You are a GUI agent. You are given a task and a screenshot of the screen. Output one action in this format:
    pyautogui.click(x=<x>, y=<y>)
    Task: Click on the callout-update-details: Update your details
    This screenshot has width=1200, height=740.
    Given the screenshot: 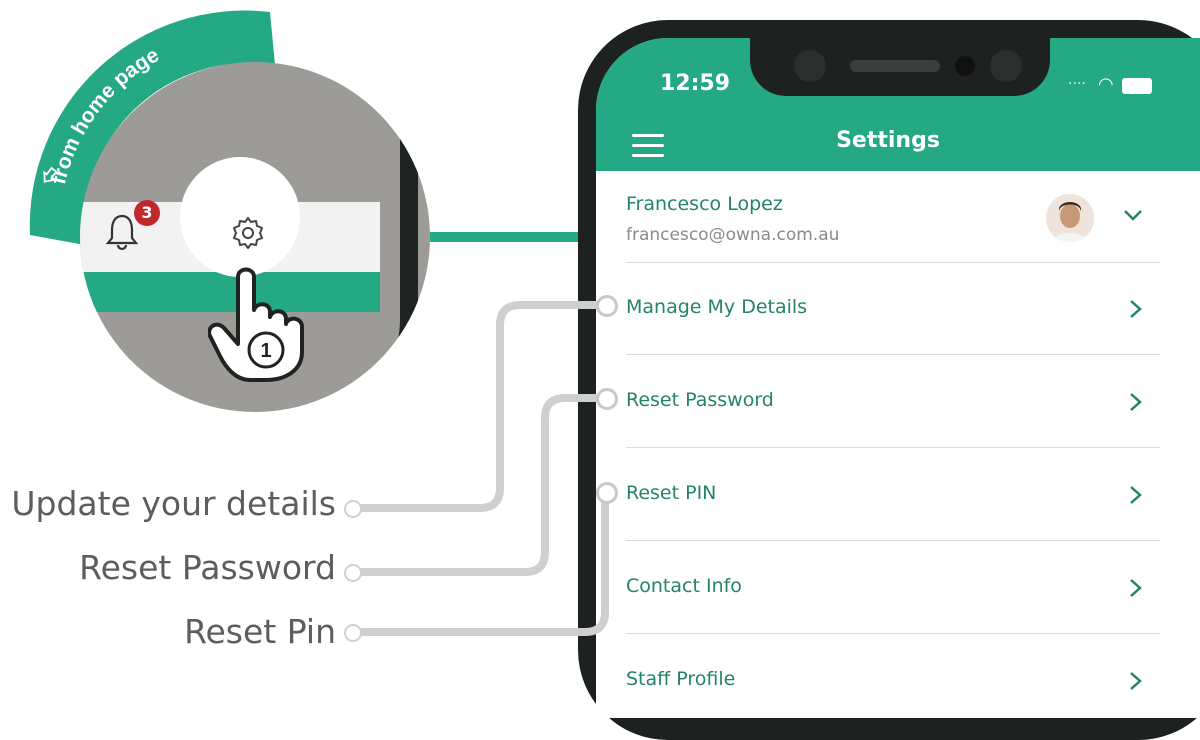 What is the action you would take?
    pyautogui.click(x=173, y=503)
    